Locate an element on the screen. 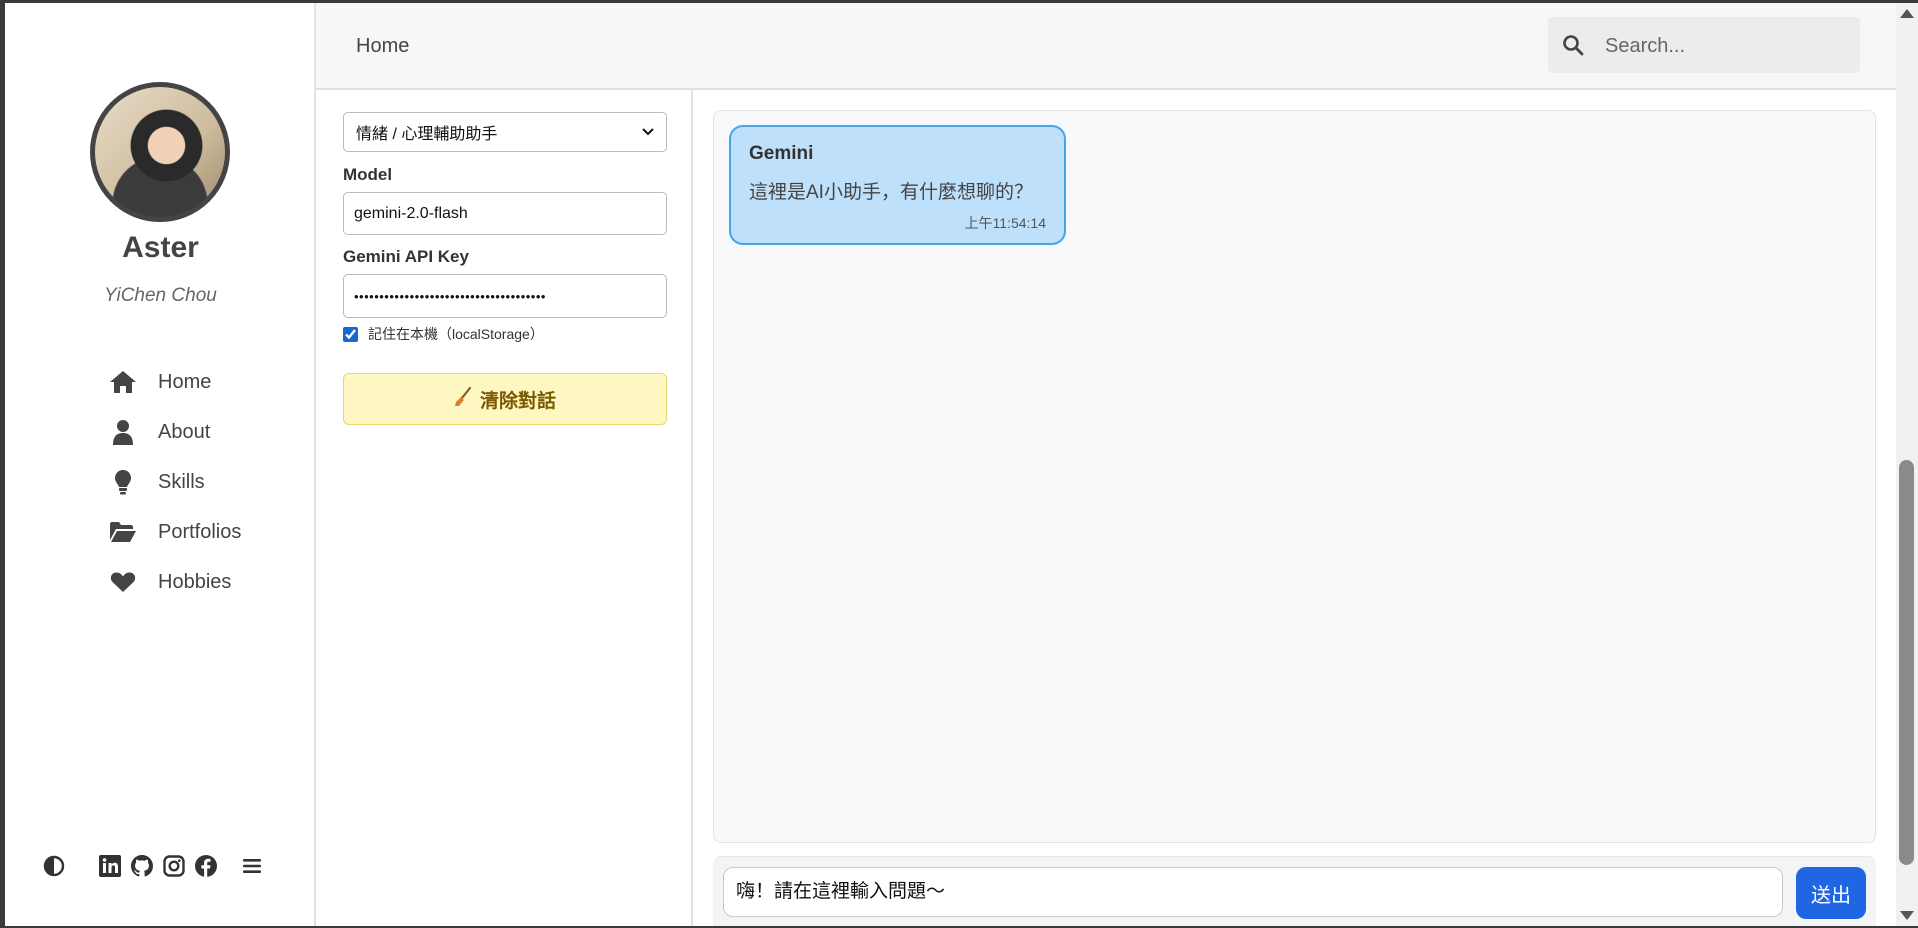  chat-input is located at coordinates (1253, 892).